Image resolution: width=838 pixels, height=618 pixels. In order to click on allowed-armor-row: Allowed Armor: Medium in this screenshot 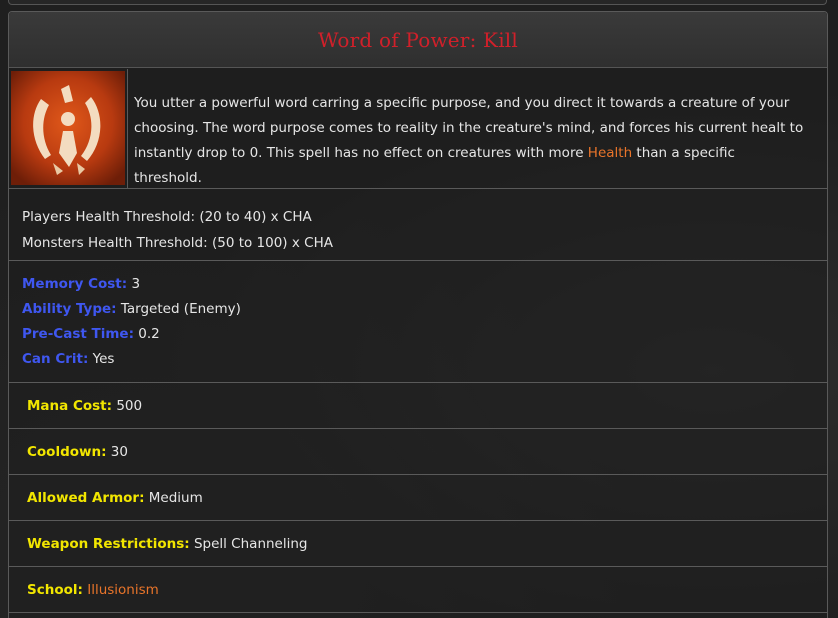, I will do `click(418, 497)`.